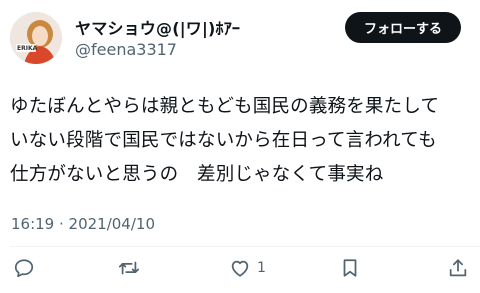 The width and height of the screenshot is (480, 293). I want to click on like-button: 1, so click(247, 268).